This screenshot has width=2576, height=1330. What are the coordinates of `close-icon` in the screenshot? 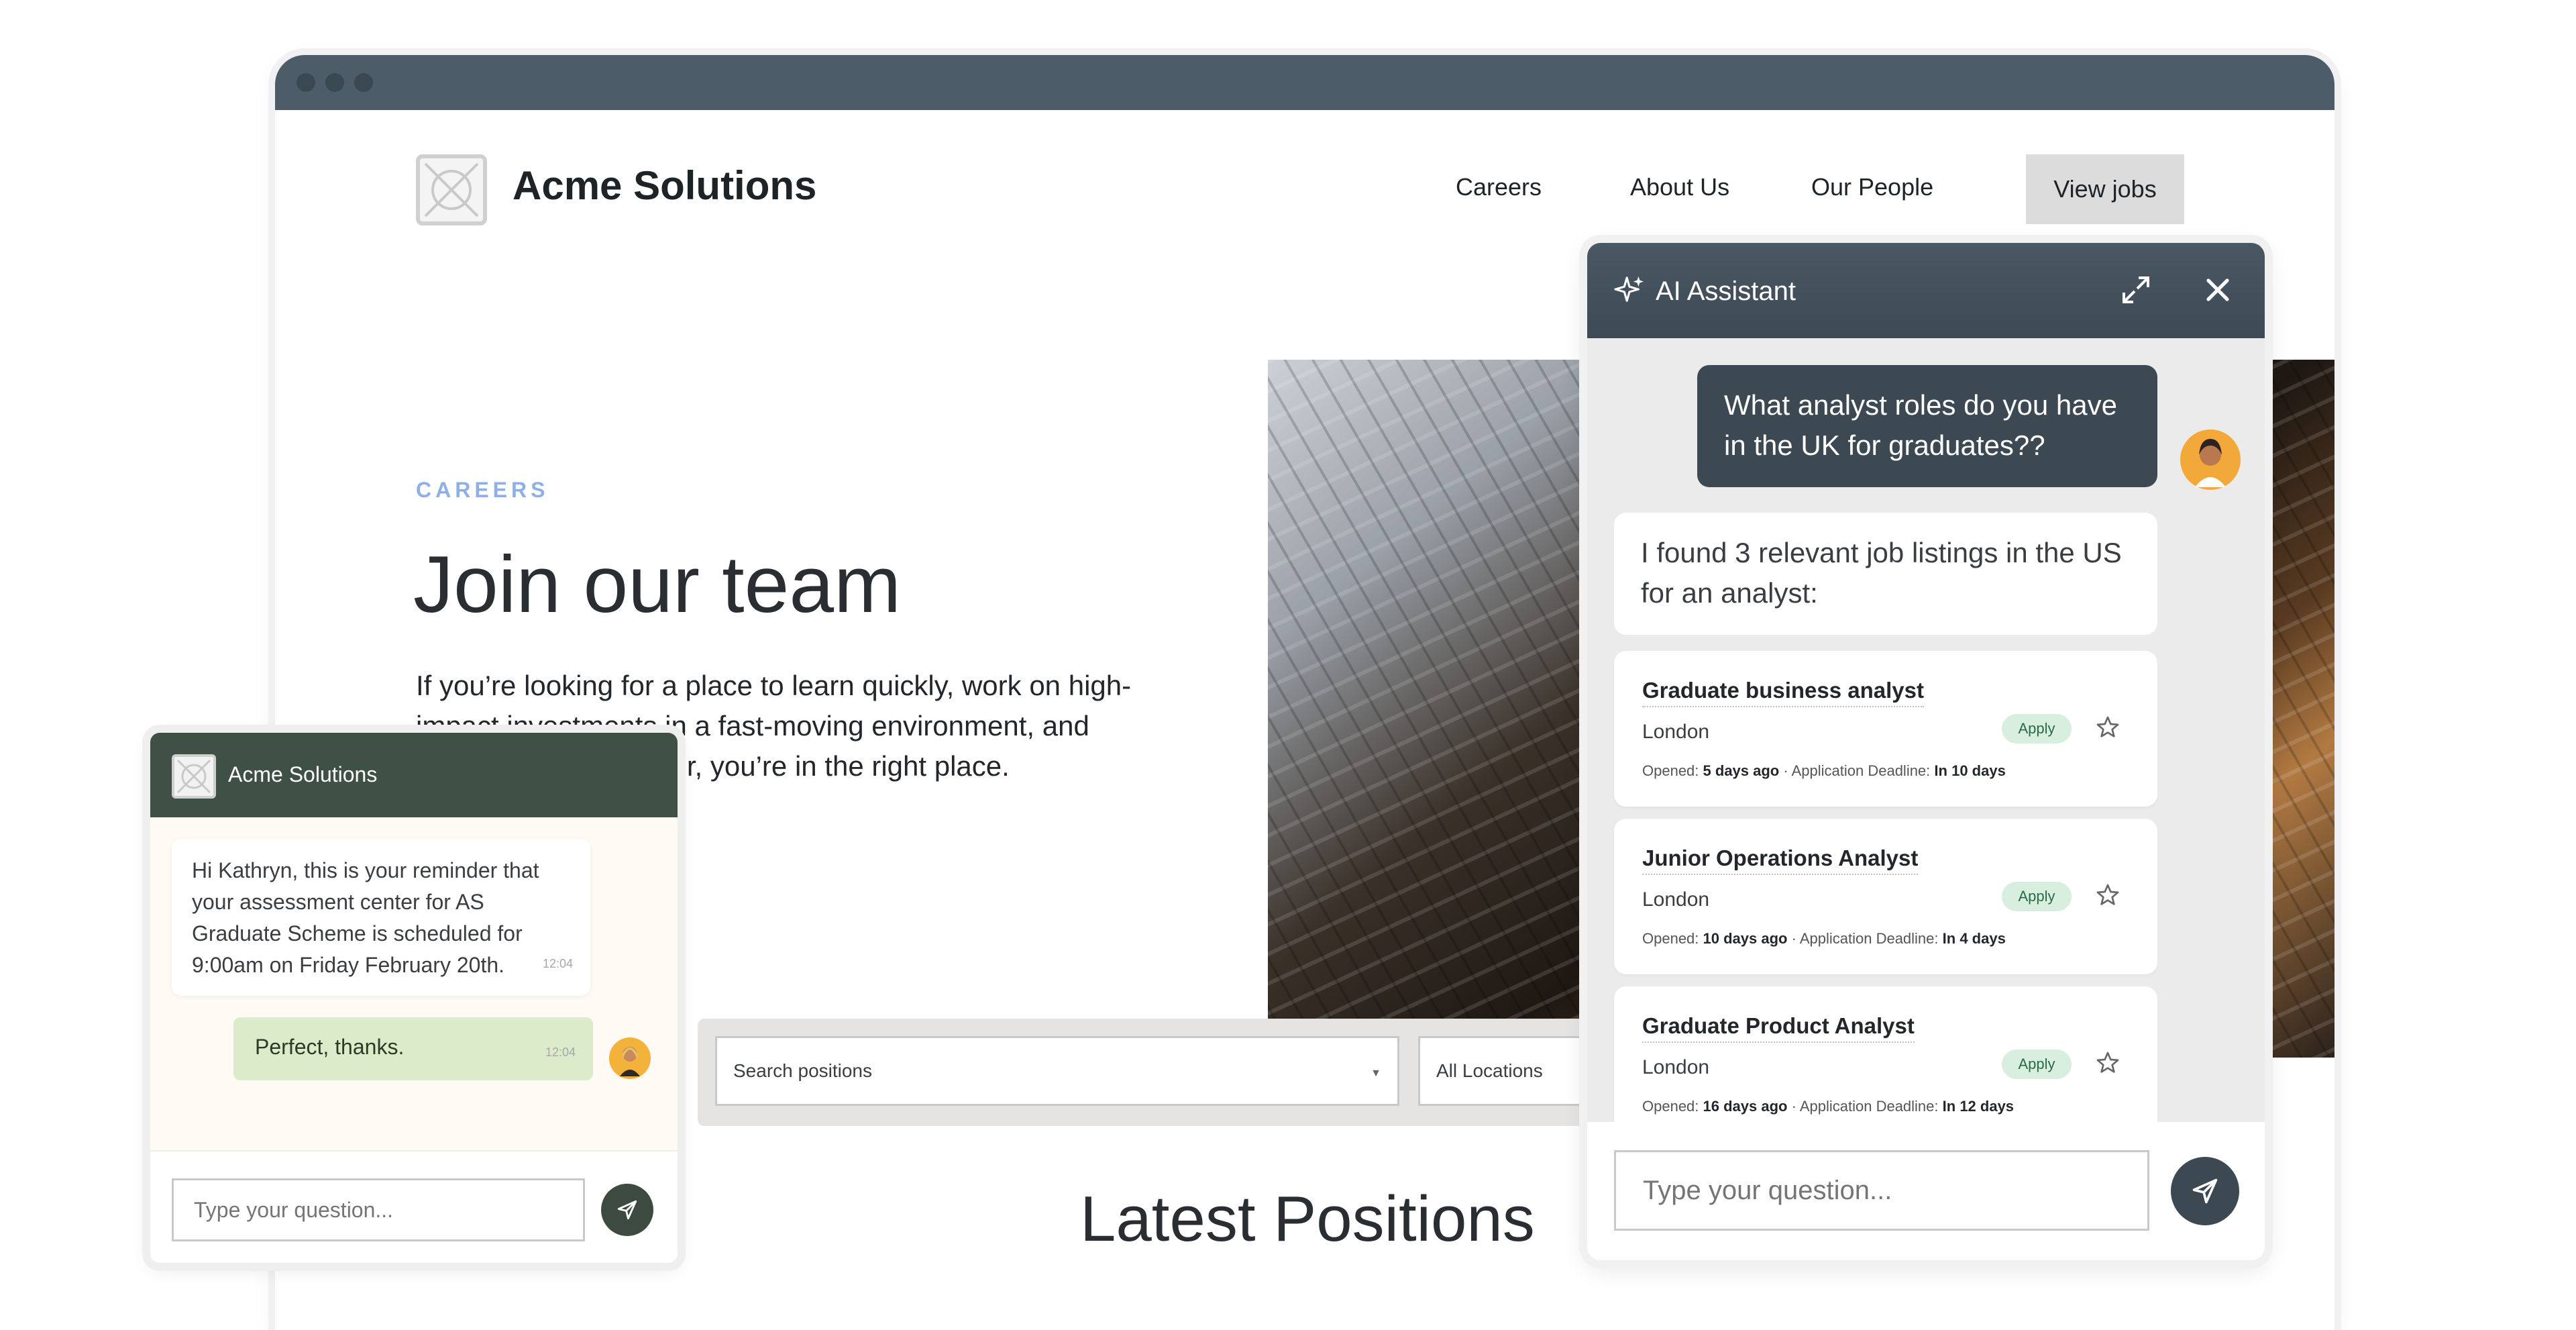 It's located at (2218, 290).